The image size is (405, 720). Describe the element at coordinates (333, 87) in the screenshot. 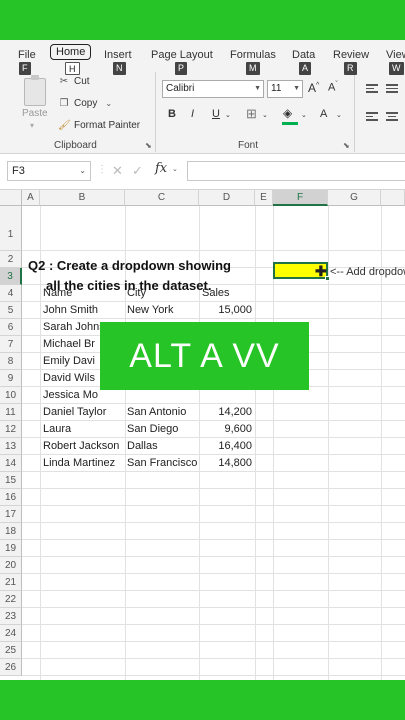

I see `shrink-font-button: Aˇ` at that location.